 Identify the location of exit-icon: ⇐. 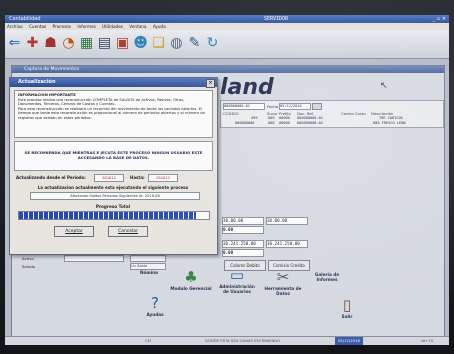
(14, 43).